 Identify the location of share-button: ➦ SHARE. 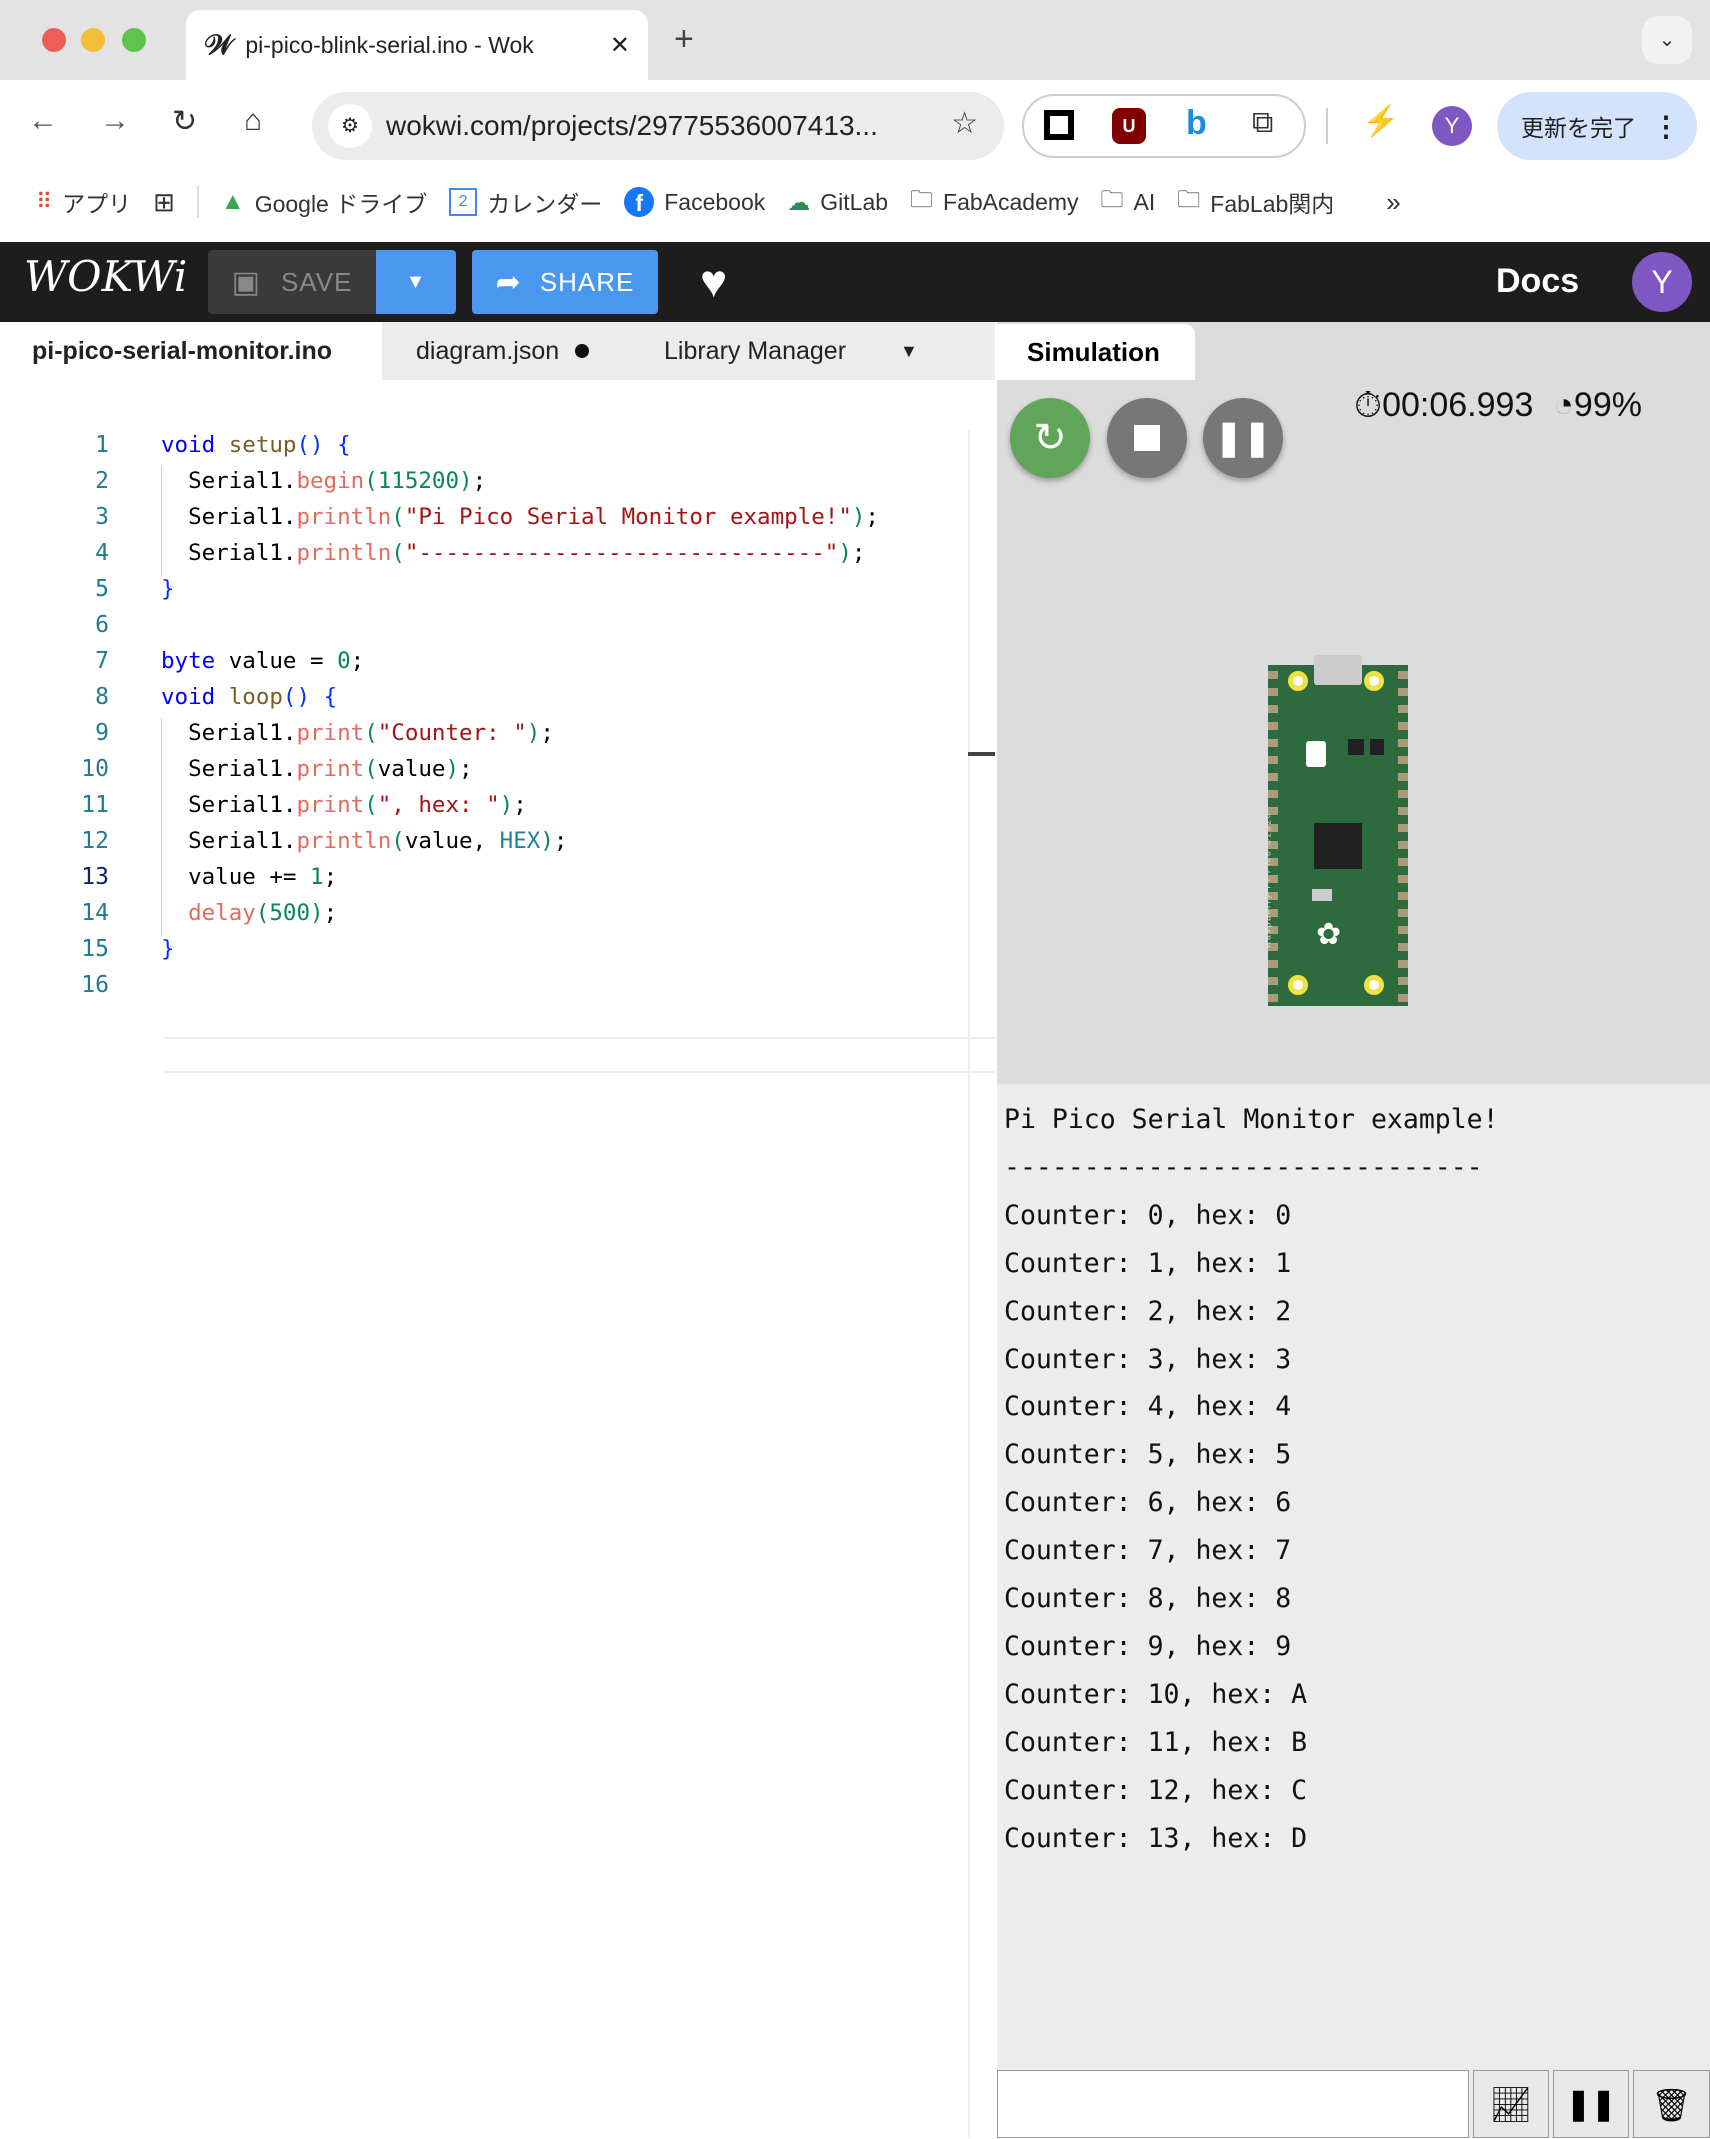
(565, 282).